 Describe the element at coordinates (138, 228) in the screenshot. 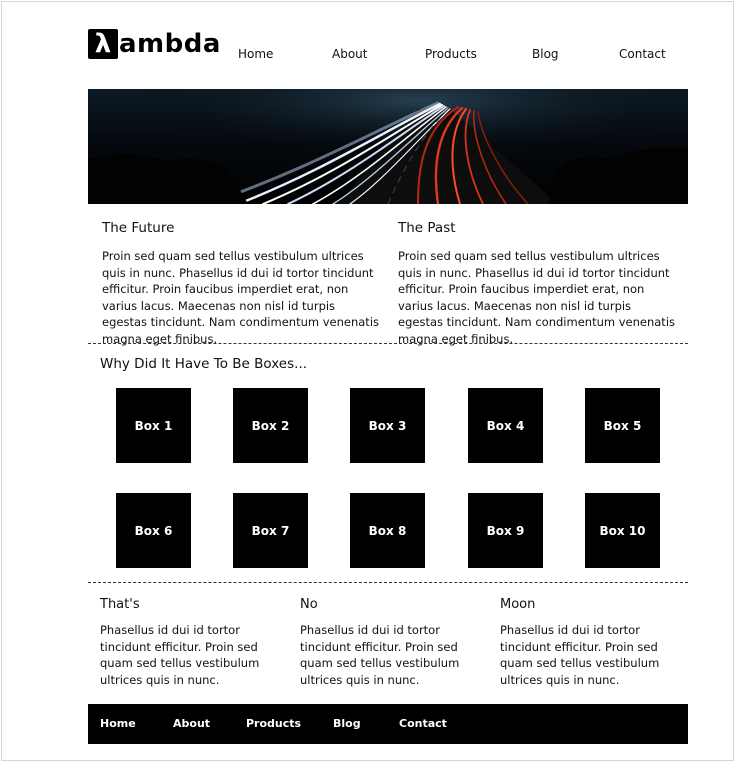

I see `column-title: The Future` at that location.